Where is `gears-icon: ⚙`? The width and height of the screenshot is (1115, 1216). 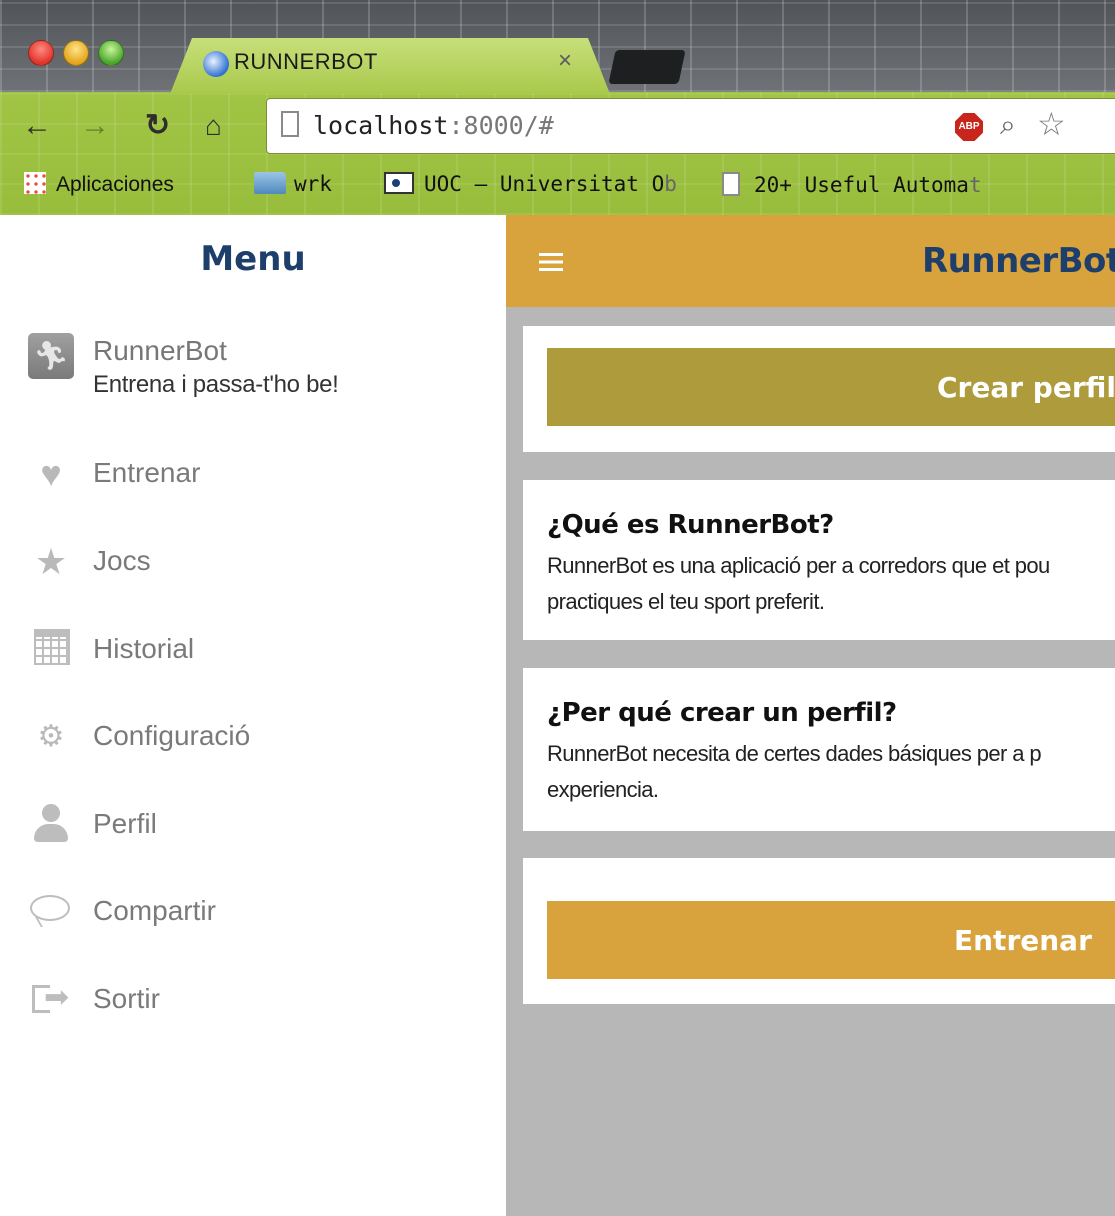 gears-icon: ⚙ is located at coordinates (51, 736).